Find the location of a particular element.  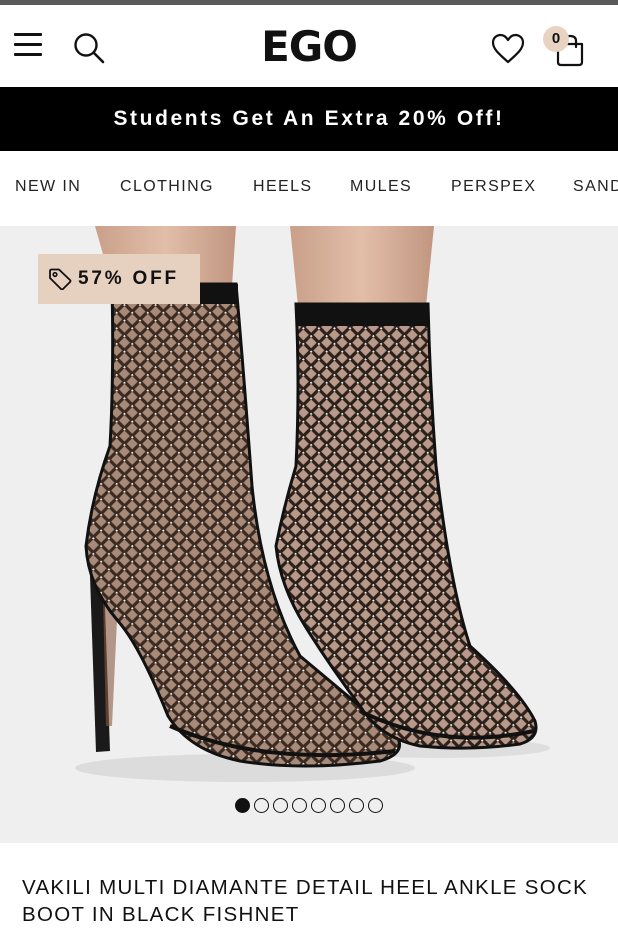

nav-item-perspex: PERSPEX is located at coordinates (493, 187).